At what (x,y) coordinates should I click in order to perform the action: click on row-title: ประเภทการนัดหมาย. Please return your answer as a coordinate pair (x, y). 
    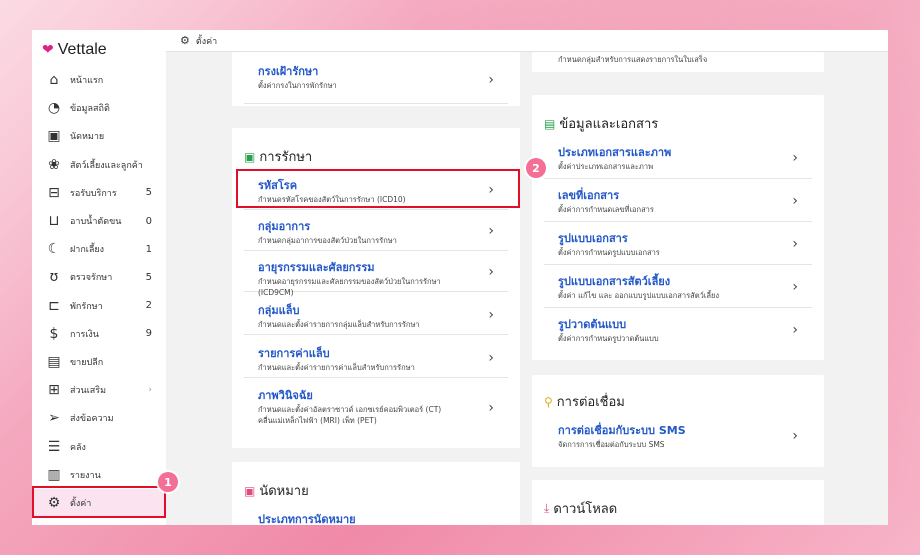
    Looking at the image, I should click on (307, 519).